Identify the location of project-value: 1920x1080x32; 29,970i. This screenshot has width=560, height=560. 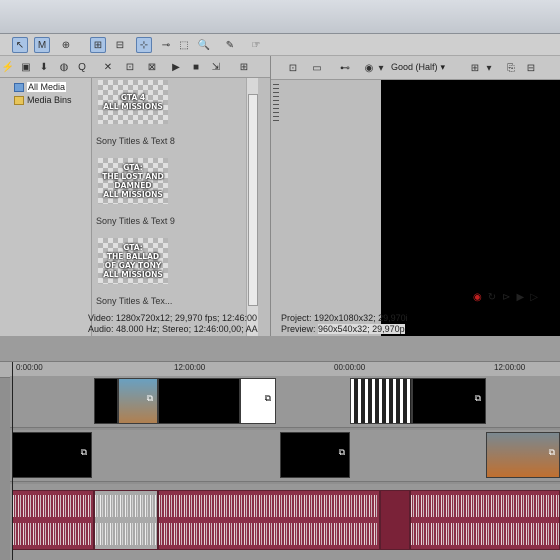
(361, 318).